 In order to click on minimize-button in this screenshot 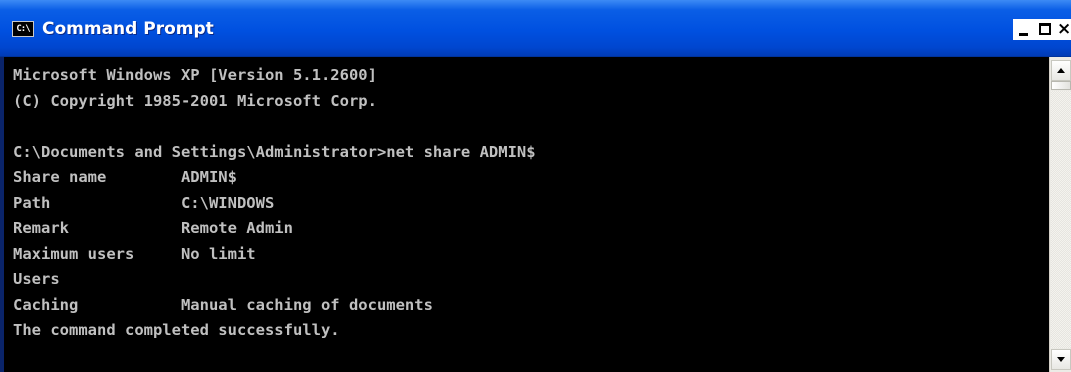, I will do `click(1023, 29)`.